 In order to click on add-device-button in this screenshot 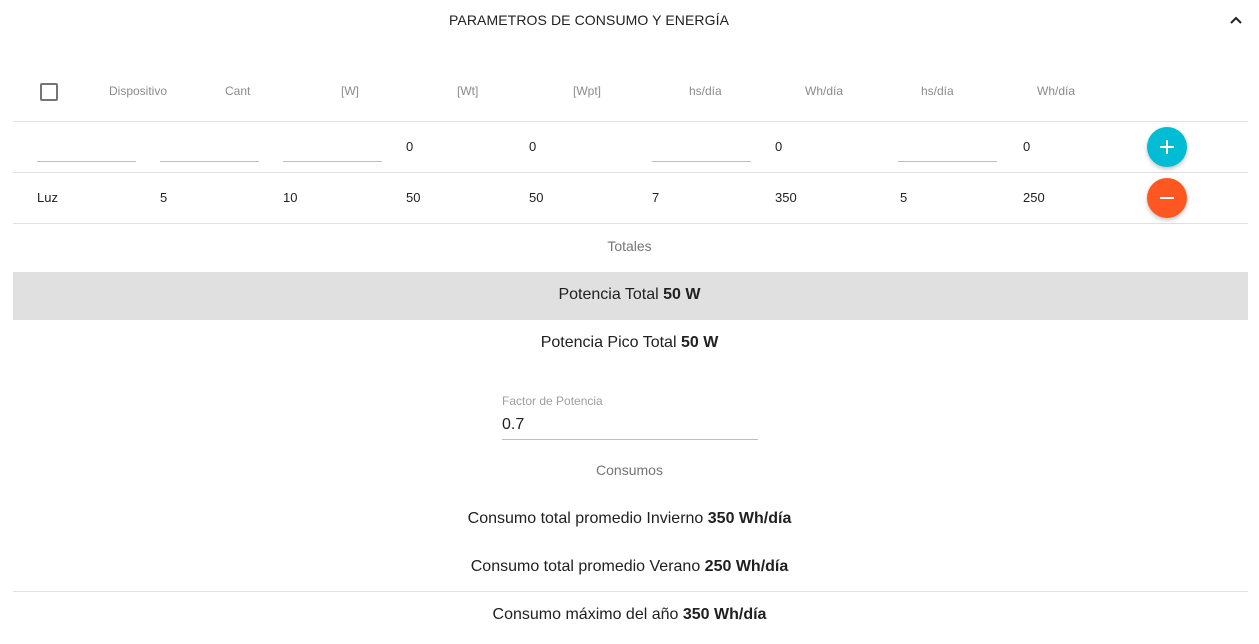, I will do `click(1167, 147)`.